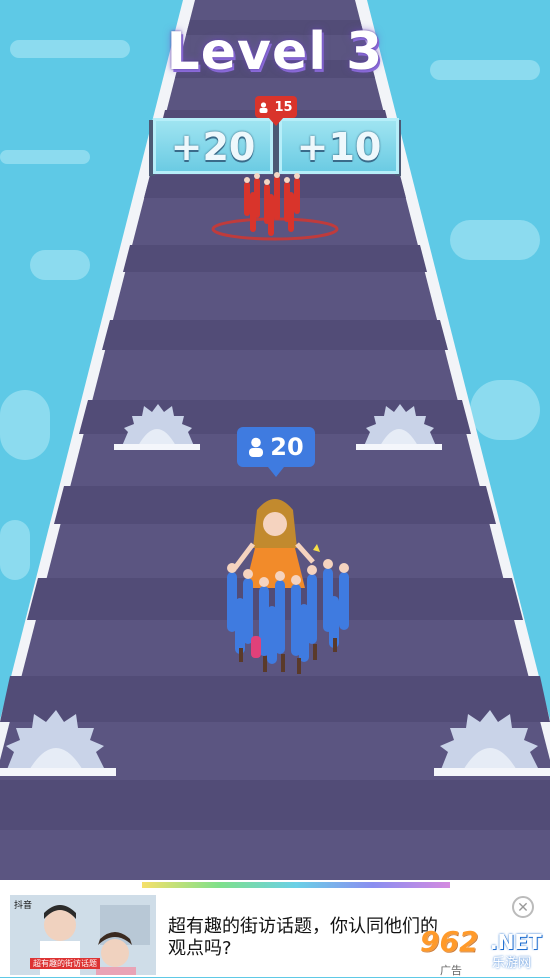  Describe the element at coordinates (23, 906) in the screenshot. I see `ad-source-label: 抖音` at that location.